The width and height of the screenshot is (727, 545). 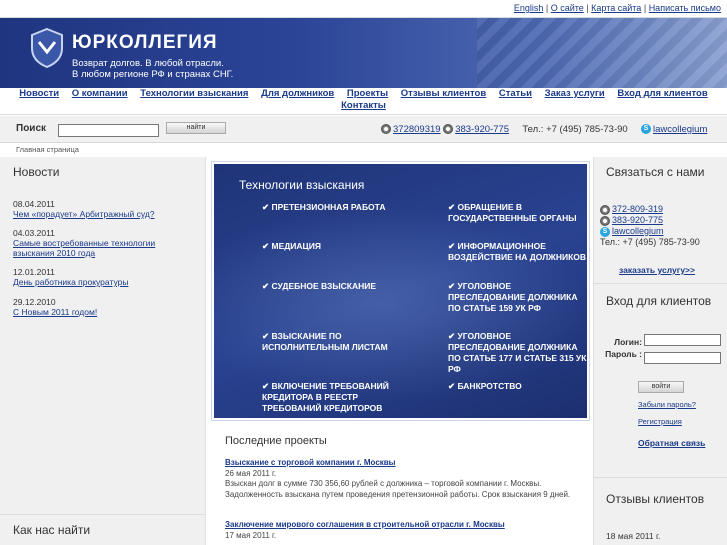 What do you see at coordinates (682, 358) in the screenshot?
I see `password-input` at bounding box center [682, 358].